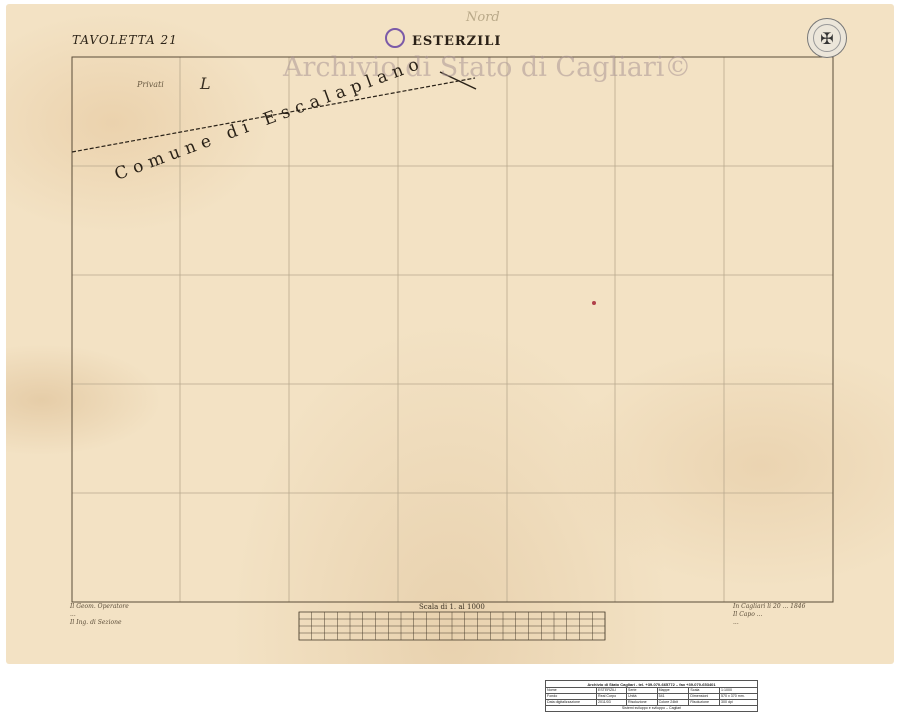  What do you see at coordinates (395, 38) in the screenshot?
I see `violet-seal-stamp` at bounding box center [395, 38].